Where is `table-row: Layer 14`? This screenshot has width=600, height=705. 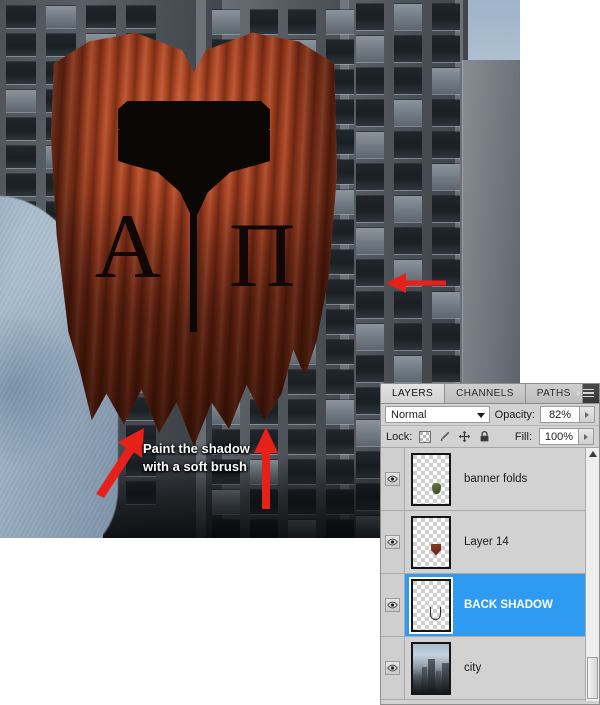
table-row: Layer 14 is located at coordinates (490, 542).